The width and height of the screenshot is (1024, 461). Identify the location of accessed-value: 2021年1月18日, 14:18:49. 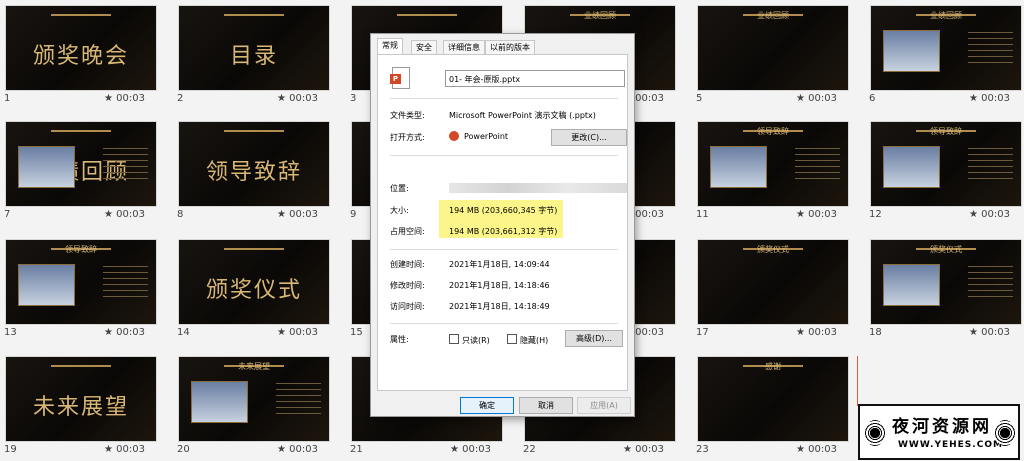
(499, 306).